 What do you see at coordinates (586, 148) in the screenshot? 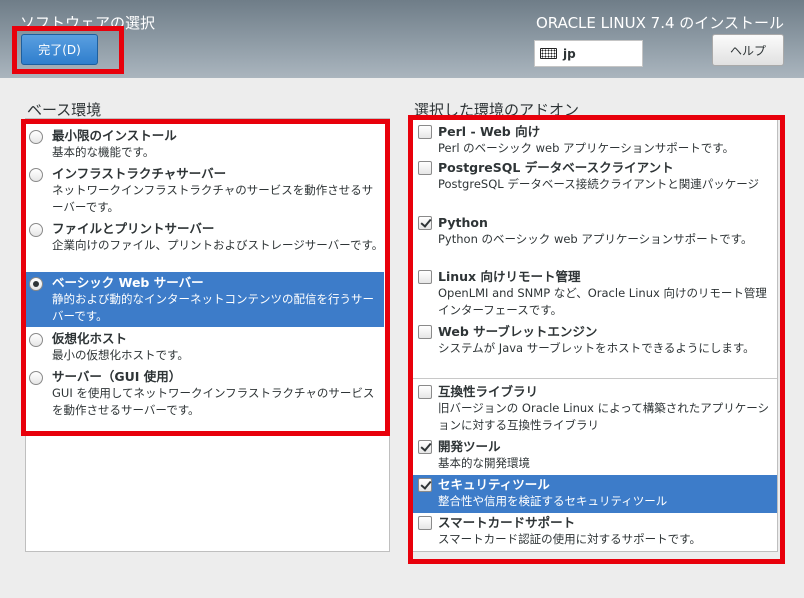
I see `addon-description: Perl のベーシック web アプリケーションサポートです。` at bounding box center [586, 148].